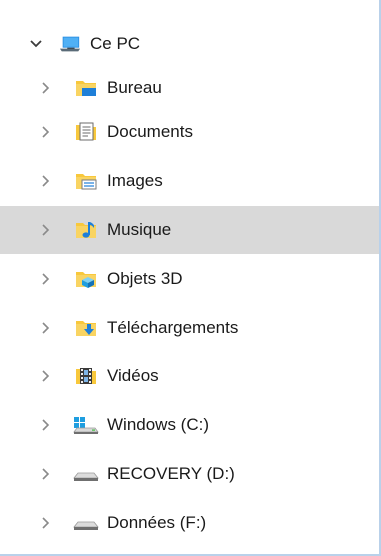 The height and width of the screenshot is (556, 381). I want to click on windows-drive-icon, so click(86, 425).